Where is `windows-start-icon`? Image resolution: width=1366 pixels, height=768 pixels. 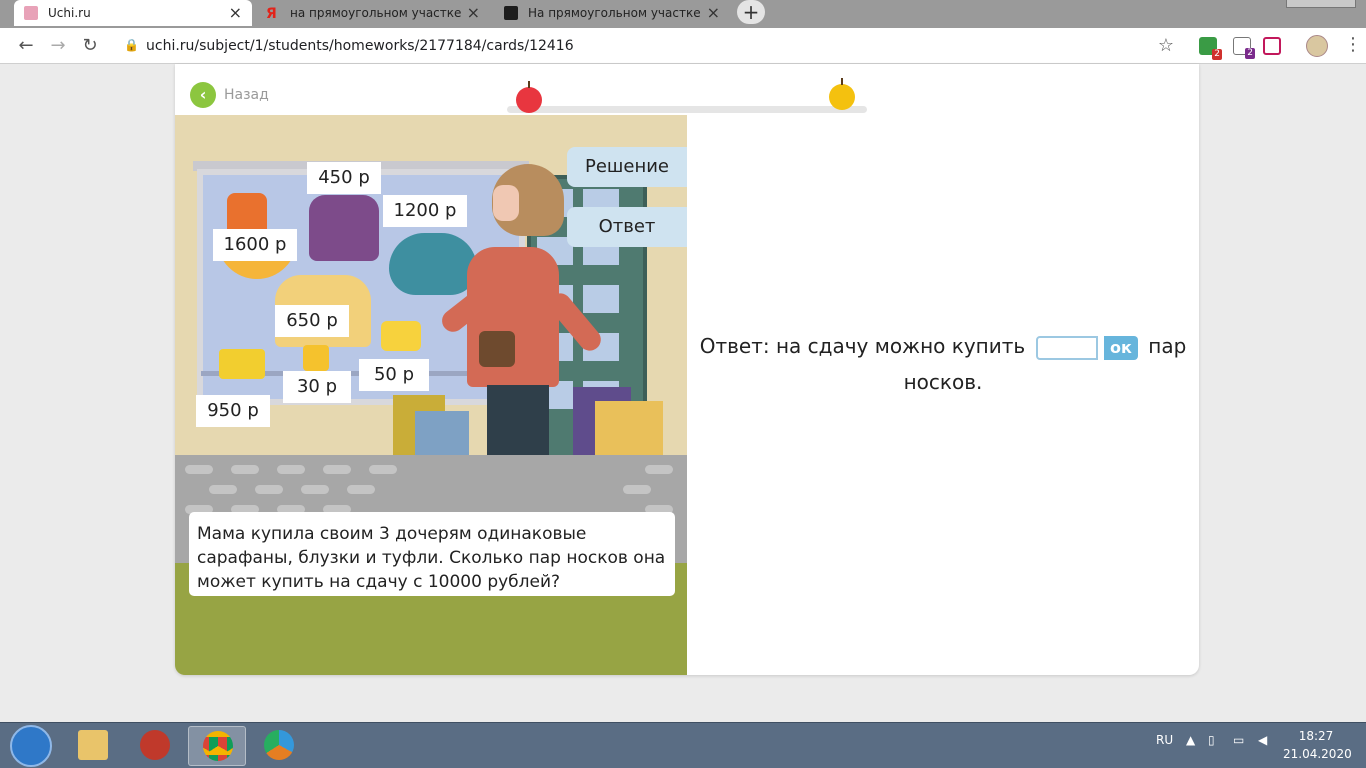 windows-start-icon is located at coordinates (31, 746).